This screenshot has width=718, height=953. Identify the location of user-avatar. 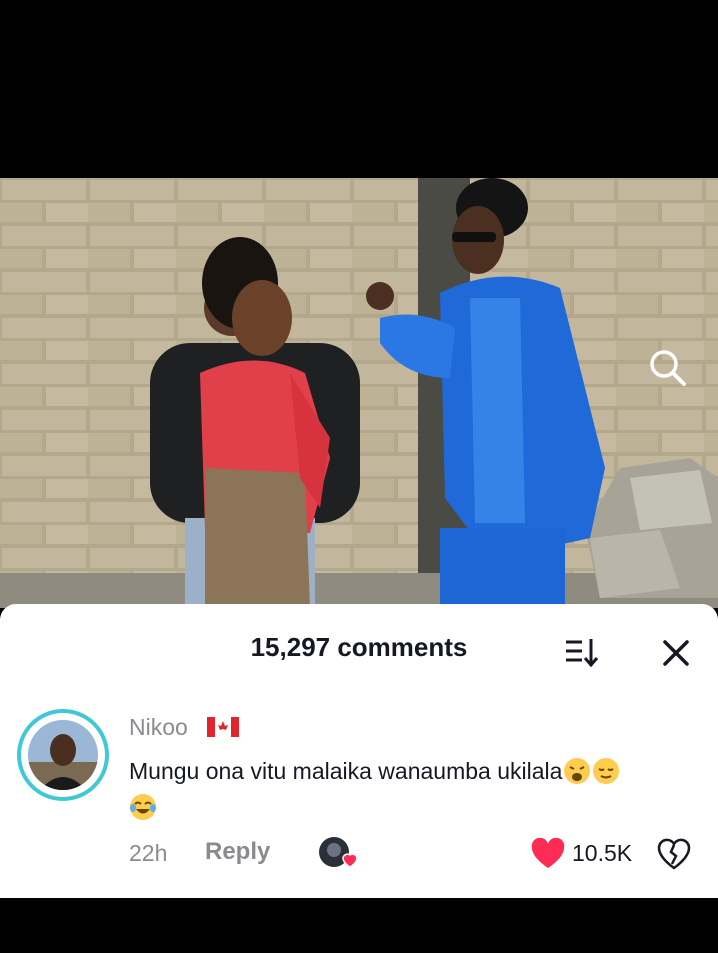
(63, 755).